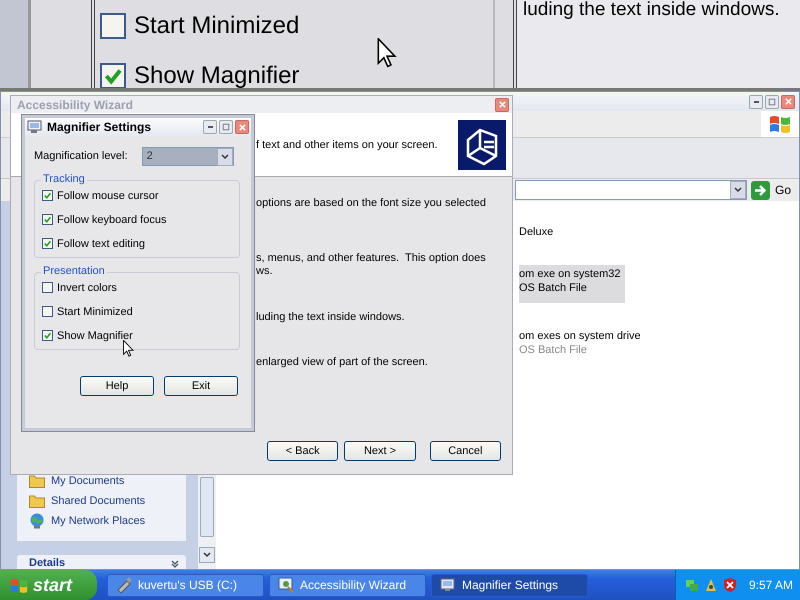 The image size is (800, 600). What do you see at coordinates (482, 145) in the screenshot?
I see `accessibility-icon` at bounding box center [482, 145].